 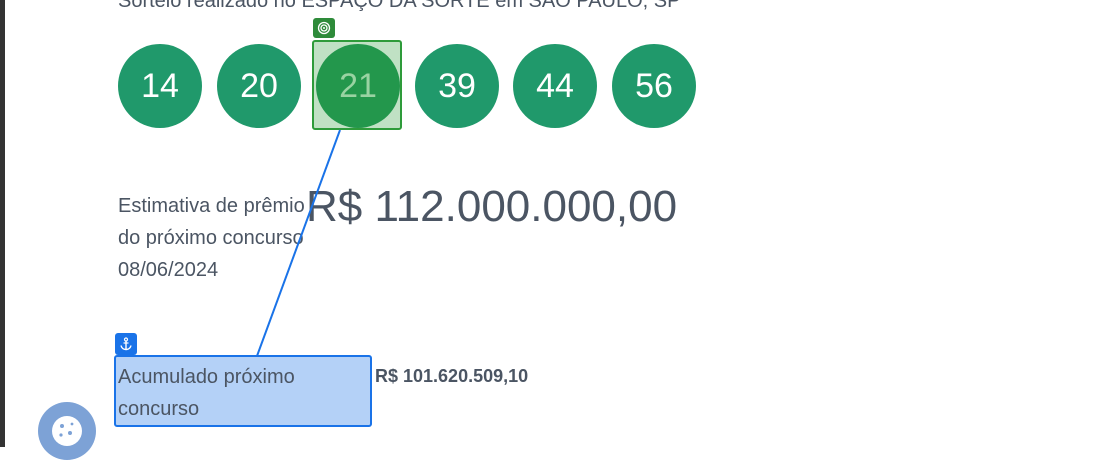 I want to click on cookie-settings-button, so click(x=67, y=431).